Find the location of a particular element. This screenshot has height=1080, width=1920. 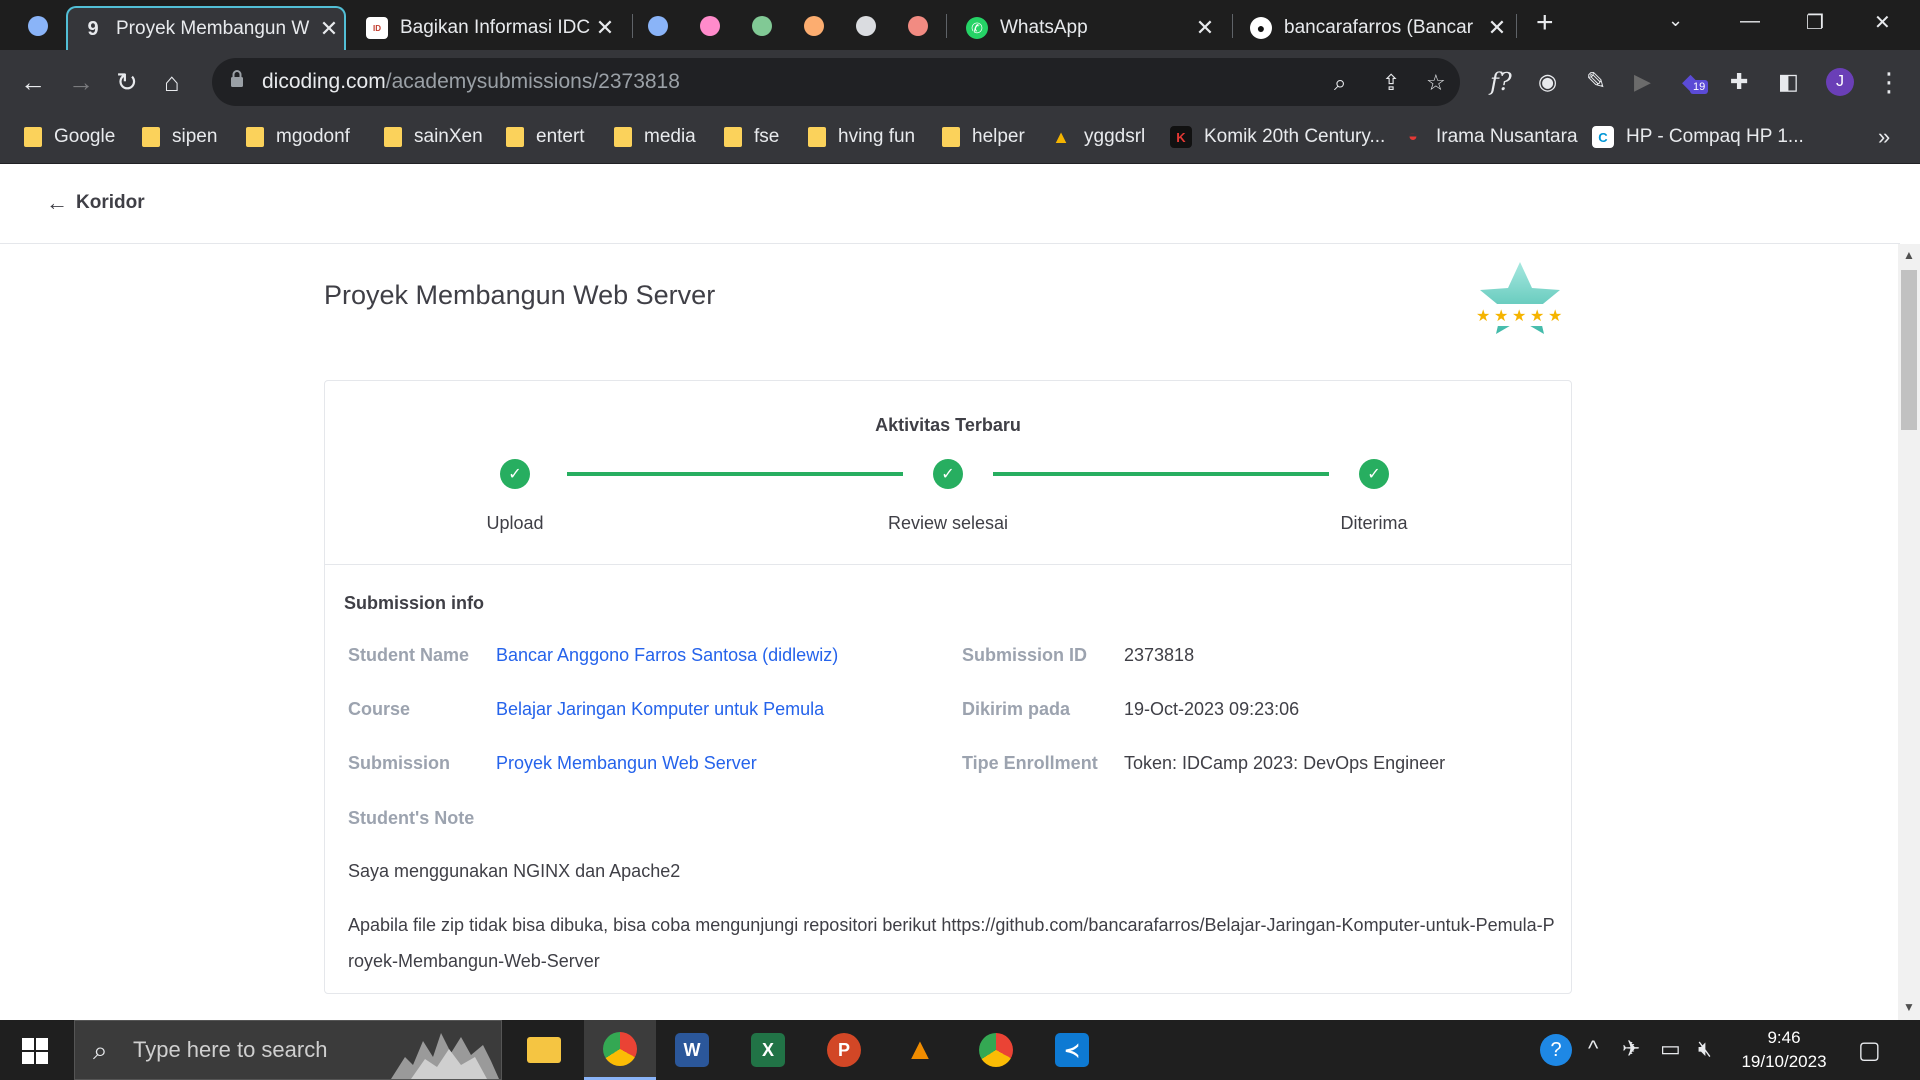

bookmark-star-icon: ☆ is located at coordinates (1436, 83).